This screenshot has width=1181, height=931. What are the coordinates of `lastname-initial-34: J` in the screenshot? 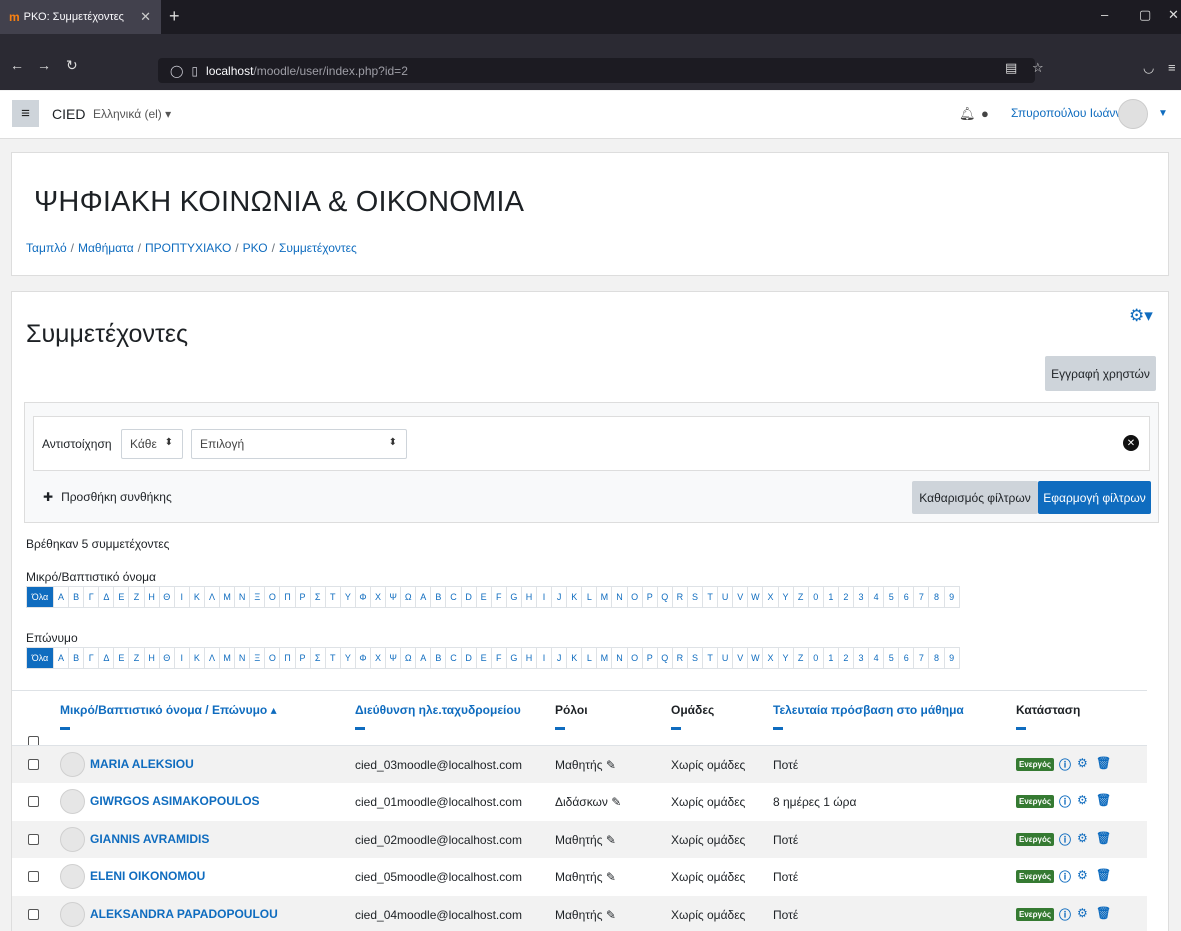 It's located at (558, 658).